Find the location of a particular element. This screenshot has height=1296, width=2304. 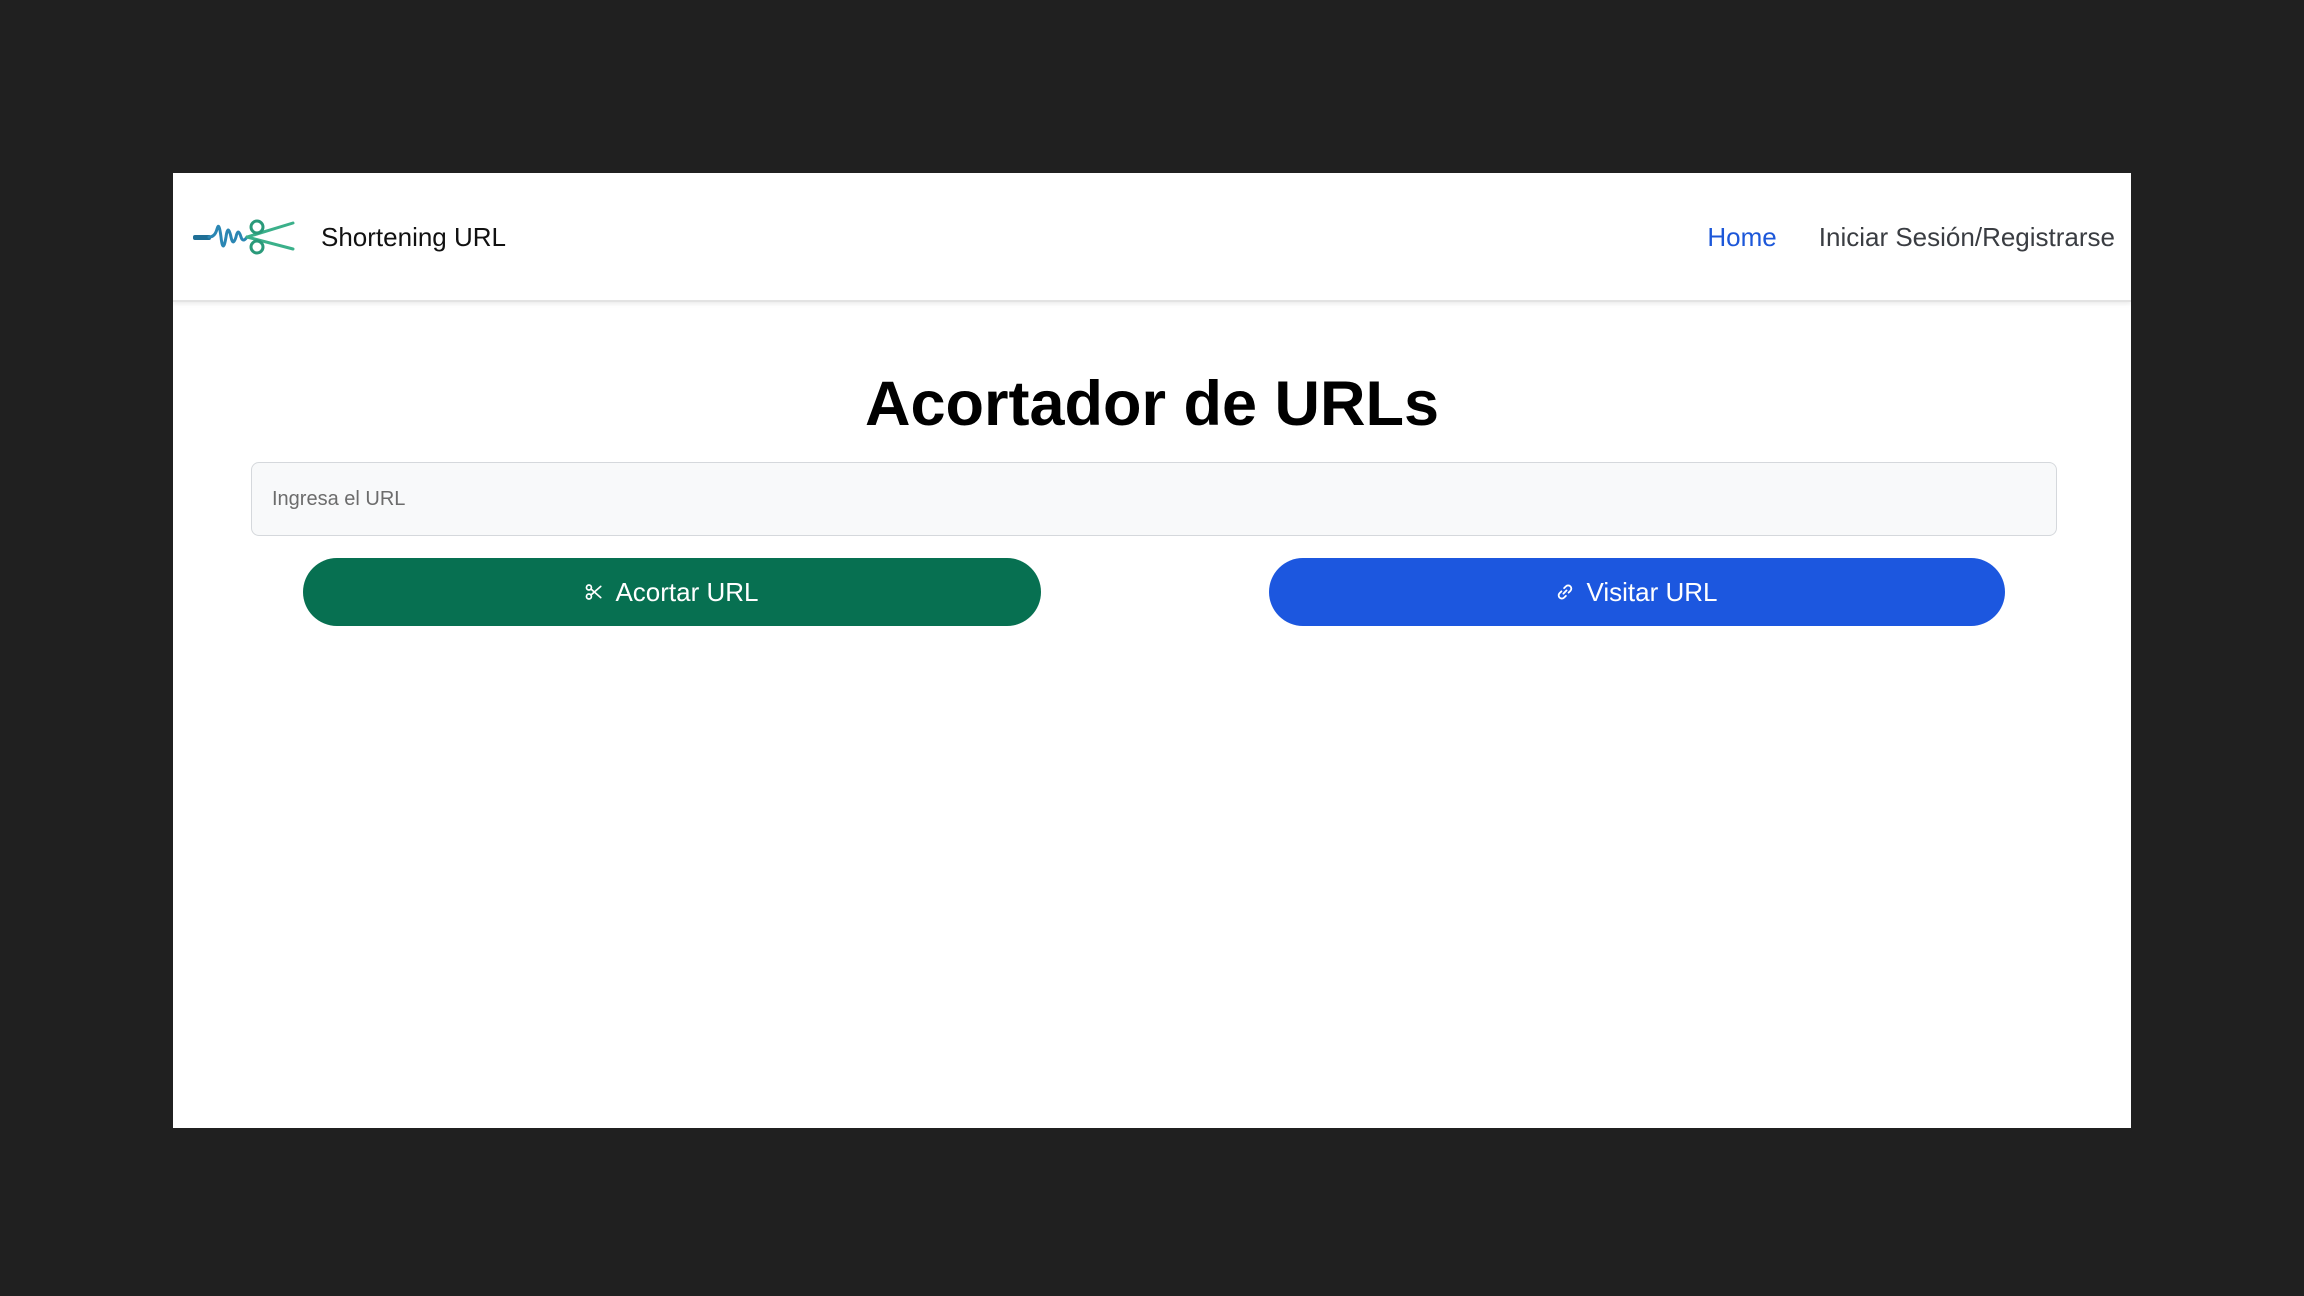

nav-links: Home Iniciar Sesión/Registrarse is located at coordinates (1890, 237).